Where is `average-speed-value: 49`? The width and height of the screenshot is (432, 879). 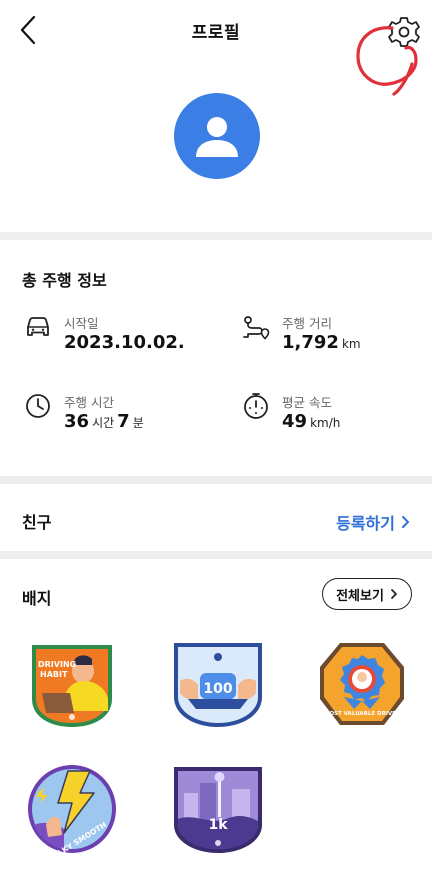 average-speed-value: 49 is located at coordinates (295, 421).